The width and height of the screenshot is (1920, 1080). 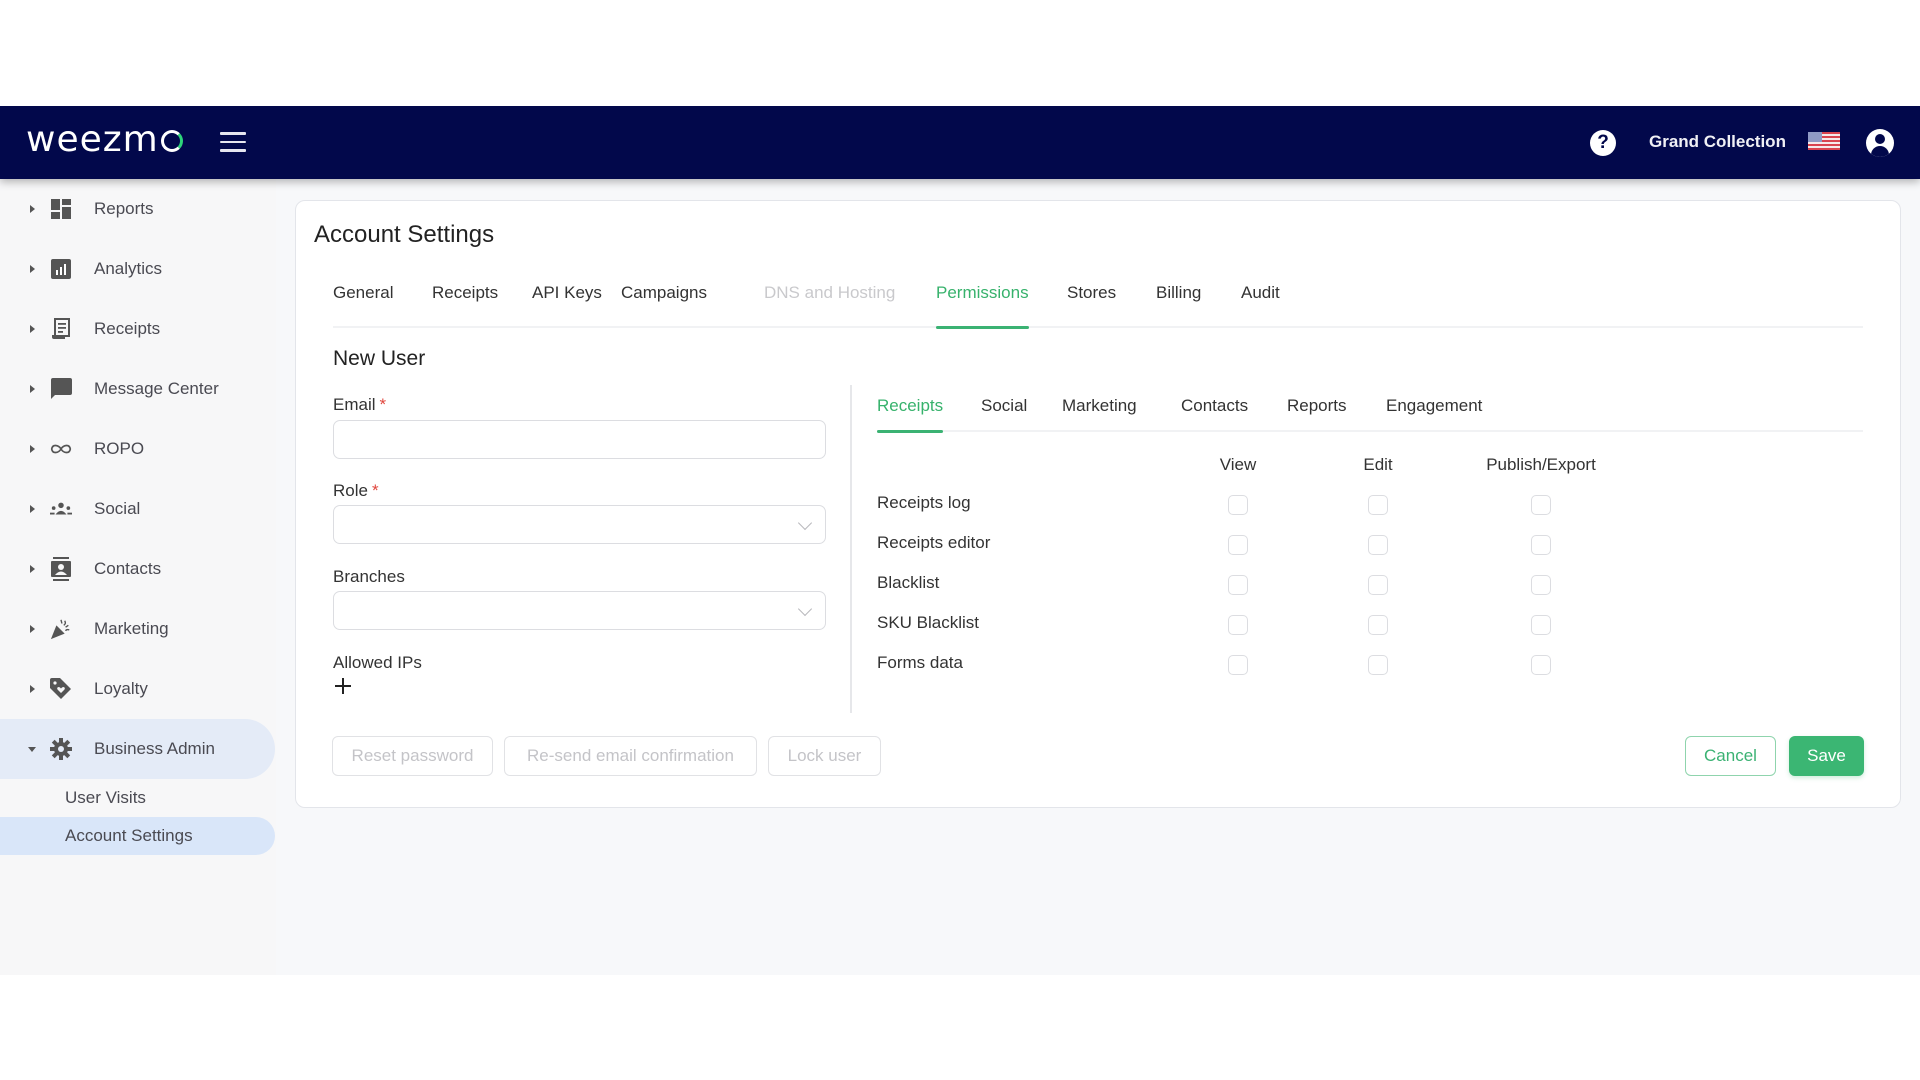 I want to click on sidebar-item-social: Social, so click(x=137, y=509).